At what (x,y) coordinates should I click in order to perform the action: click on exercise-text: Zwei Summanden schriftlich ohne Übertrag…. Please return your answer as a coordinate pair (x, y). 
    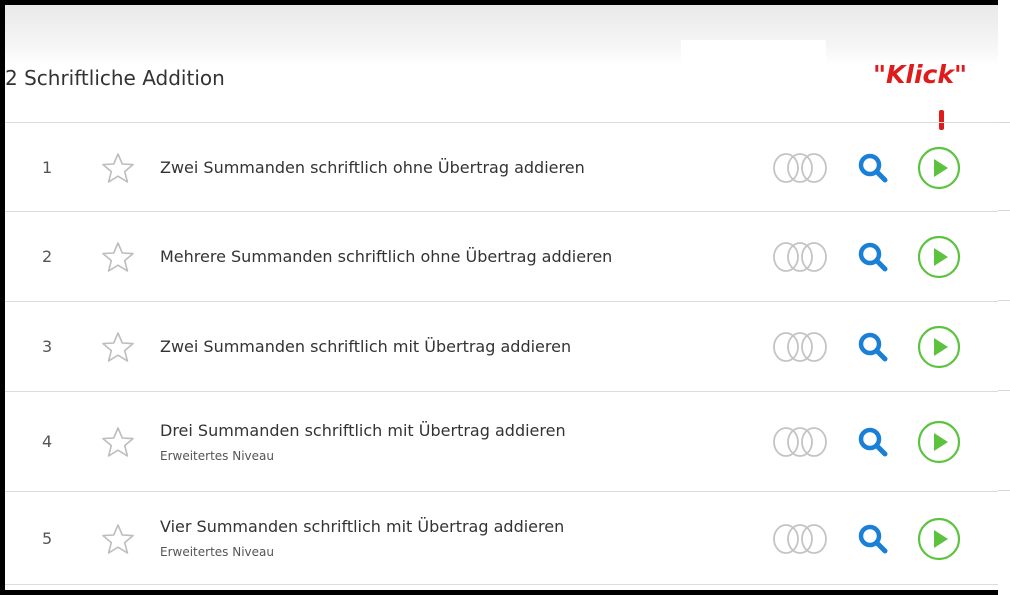
    Looking at the image, I should click on (450, 167).